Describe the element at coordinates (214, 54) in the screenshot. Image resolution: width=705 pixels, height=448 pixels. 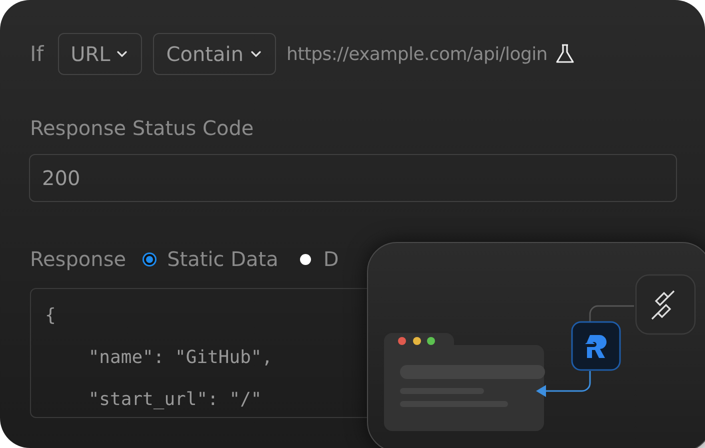
I see `dropdown: Contain` at that location.